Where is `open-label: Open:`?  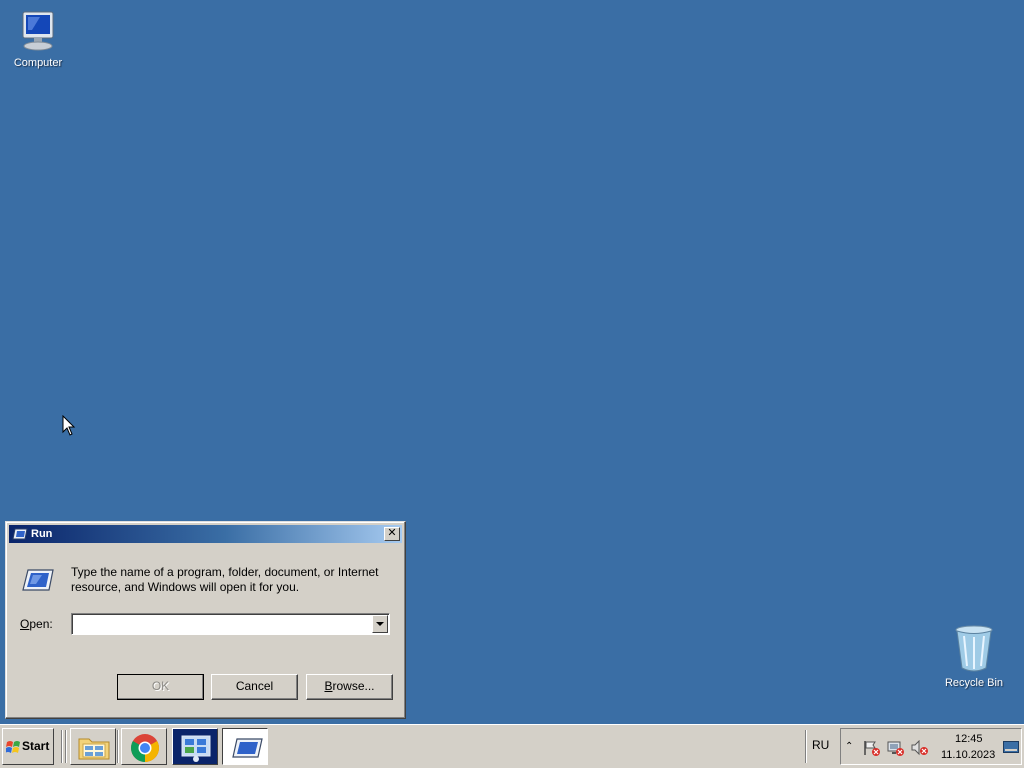
open-label: Open: is located at coordinates (36, 624).